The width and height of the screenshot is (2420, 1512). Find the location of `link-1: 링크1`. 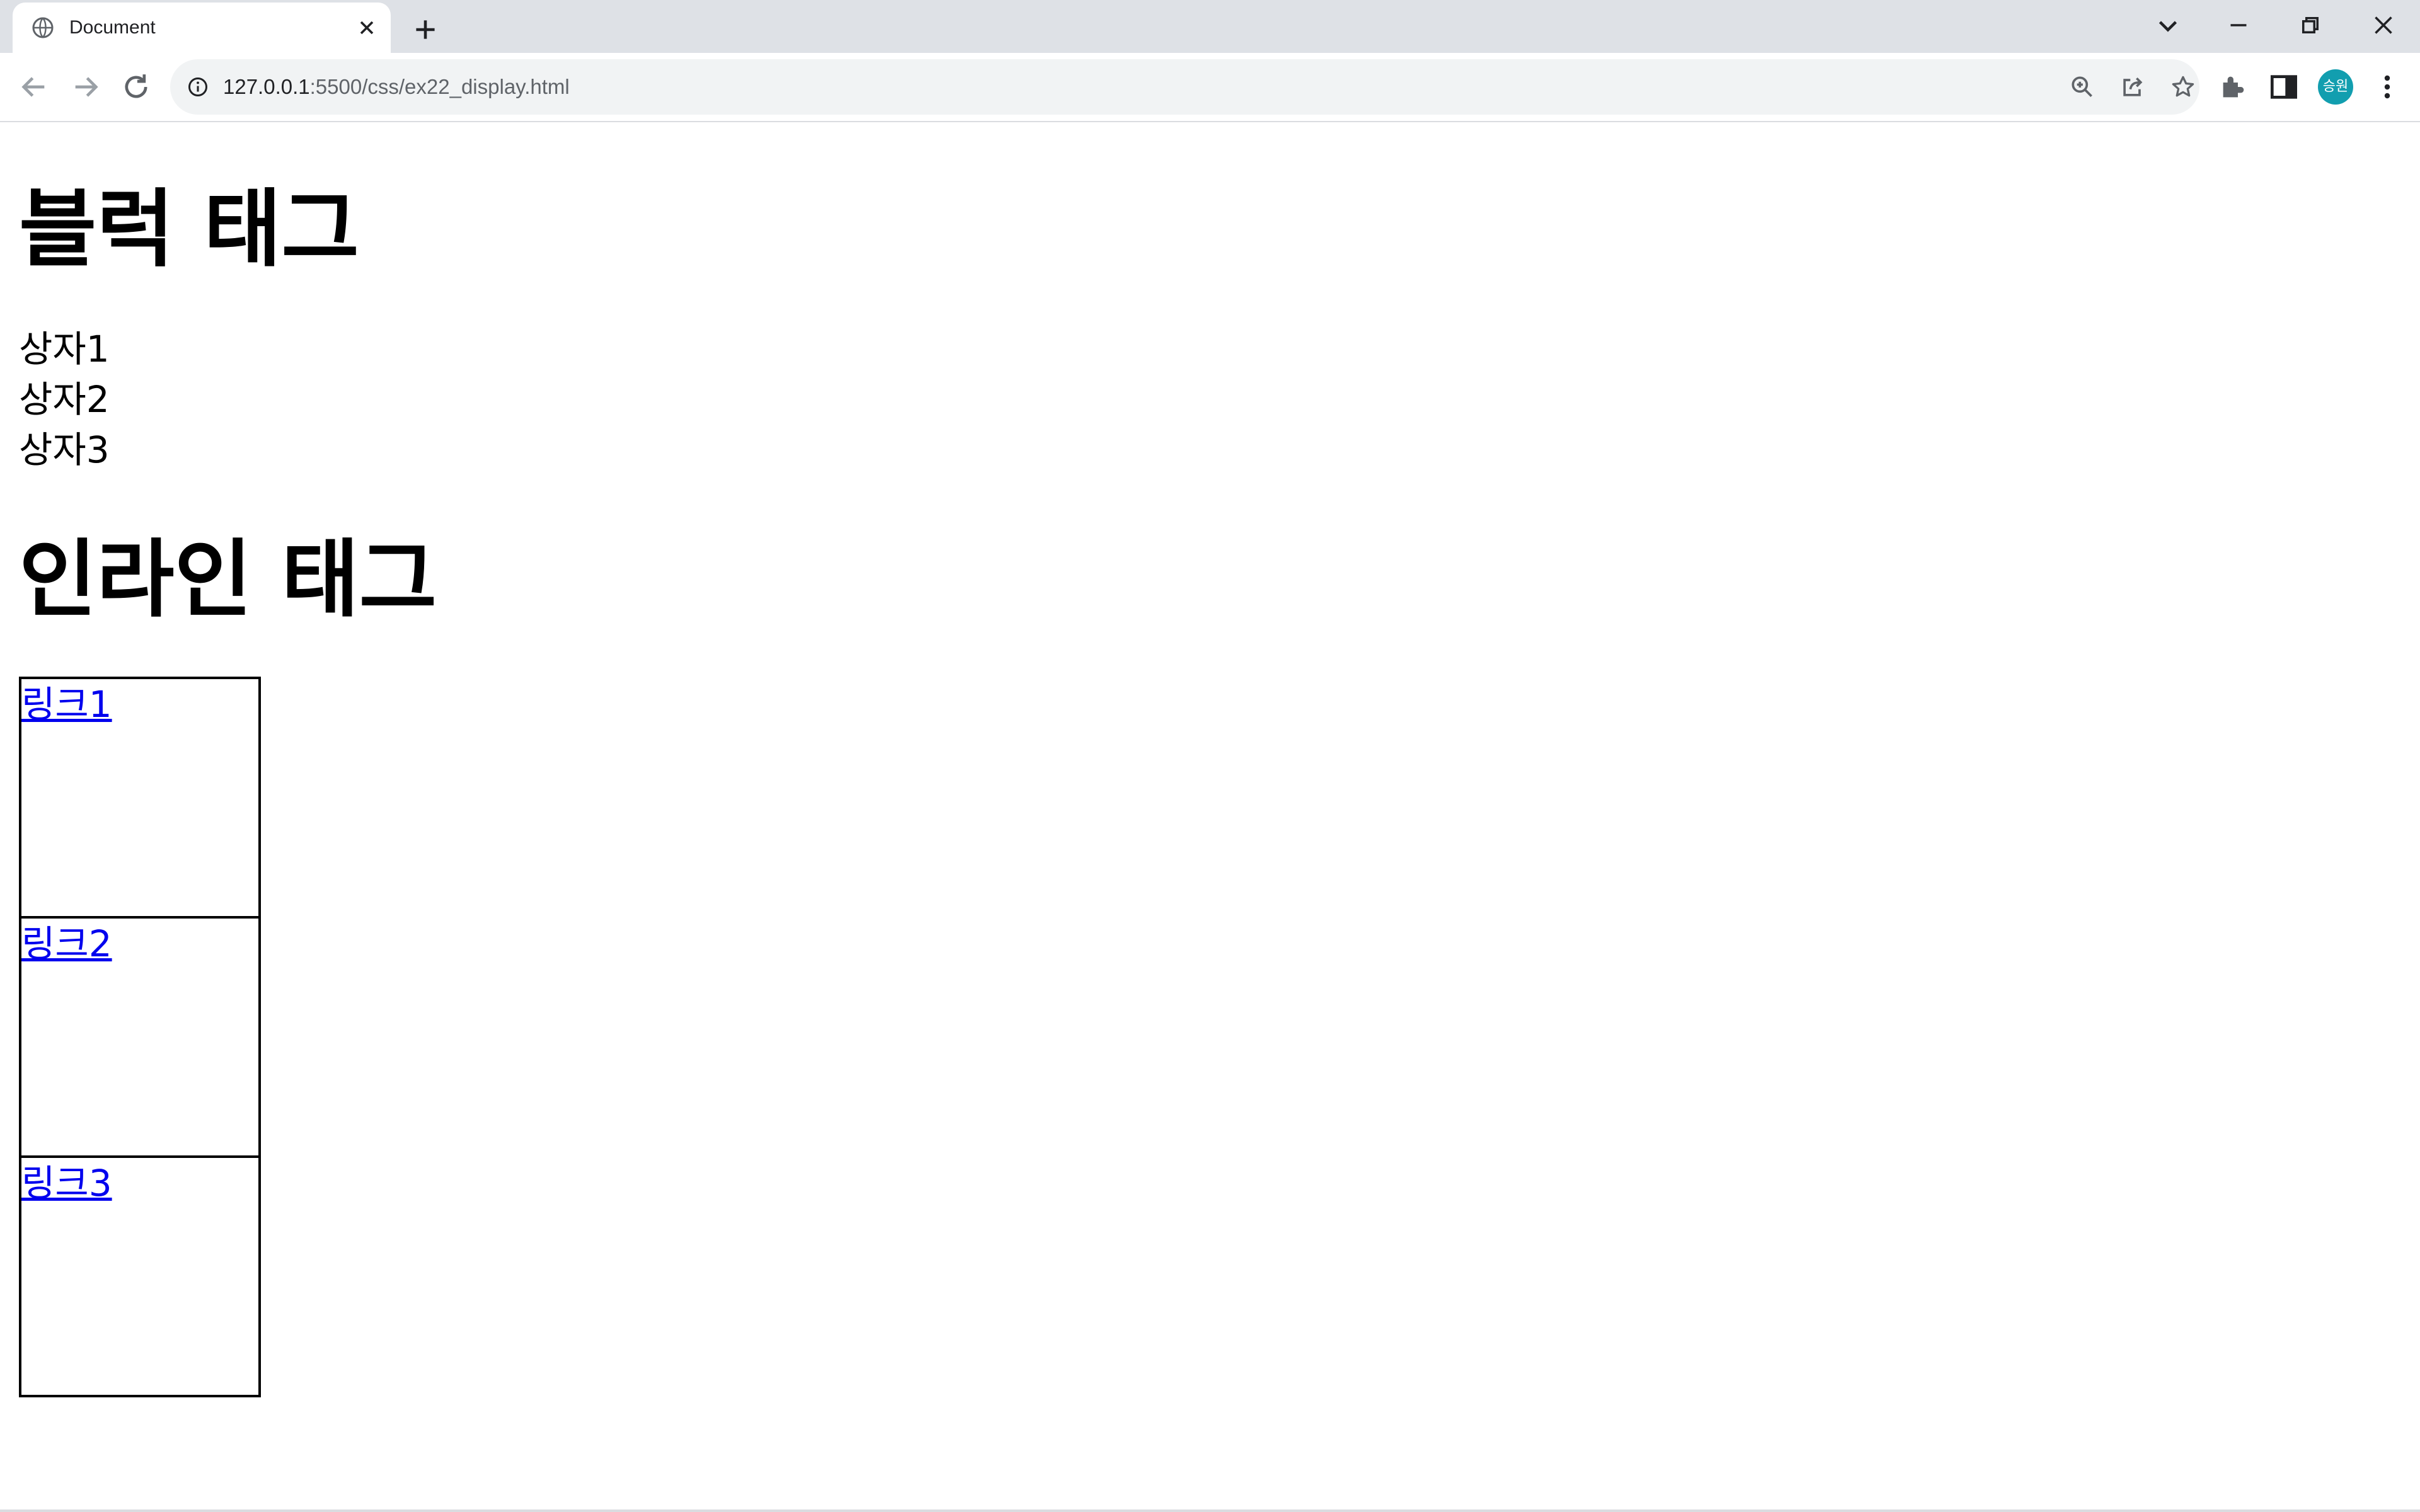

link-1: 링크1 is located at coordinates (139, 704).